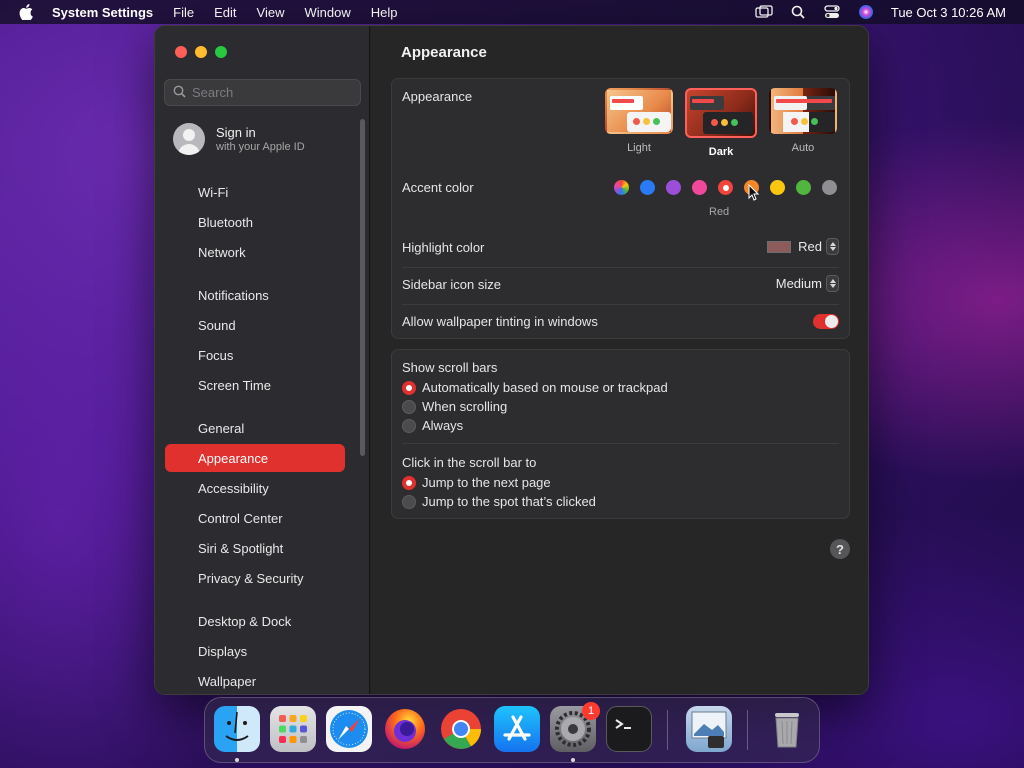  I want to click on screen-mirroring-icon, so click(764, 12).